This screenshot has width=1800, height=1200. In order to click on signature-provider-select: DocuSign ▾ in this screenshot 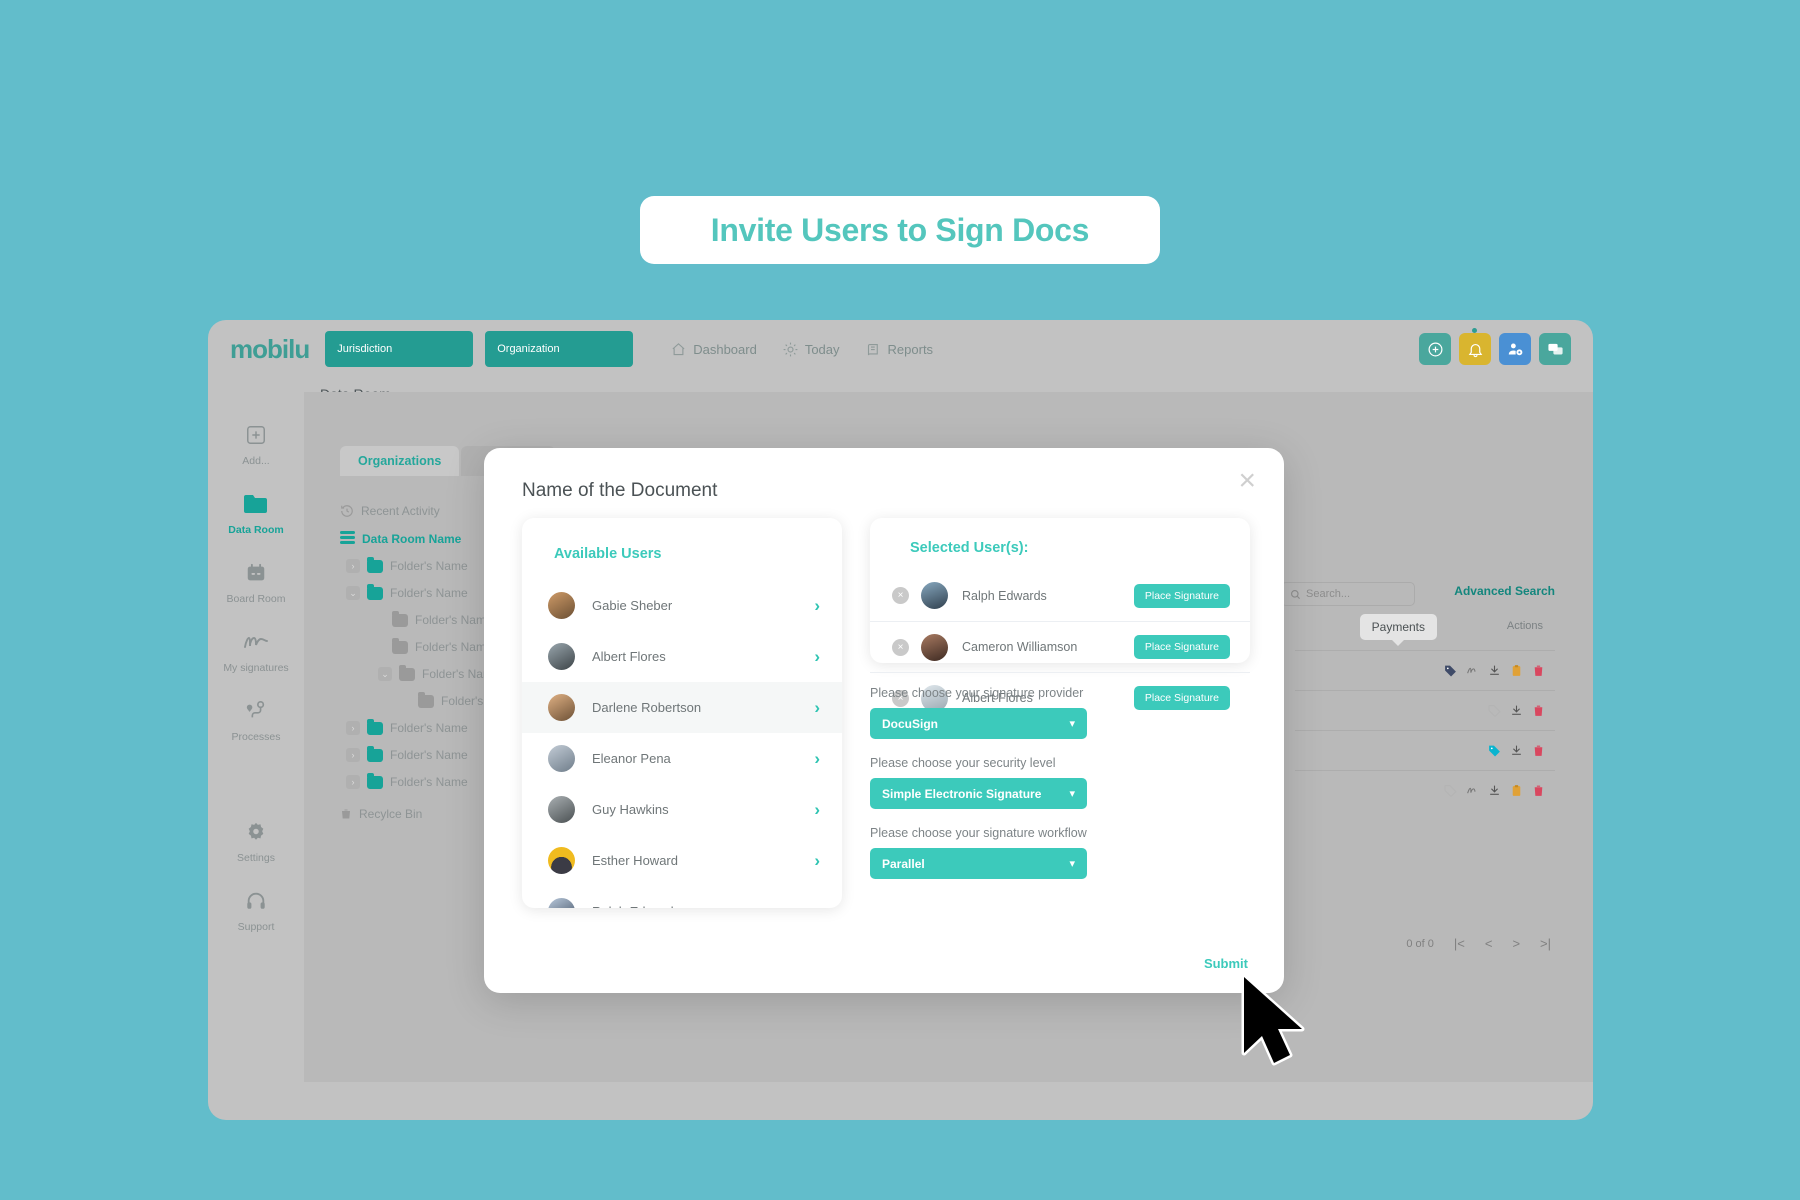, I will do `click(978, 723)`.